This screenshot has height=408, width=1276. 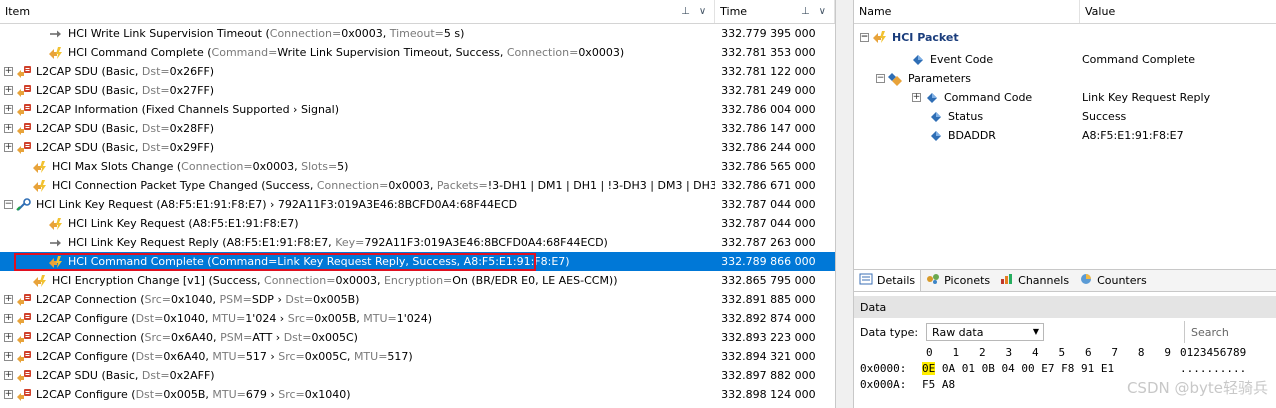 What do you see at coordinates (775, 11) in the screenshot?
I see `time-column-header: Time ⊥ ∨` at bounding box center [775, 11].